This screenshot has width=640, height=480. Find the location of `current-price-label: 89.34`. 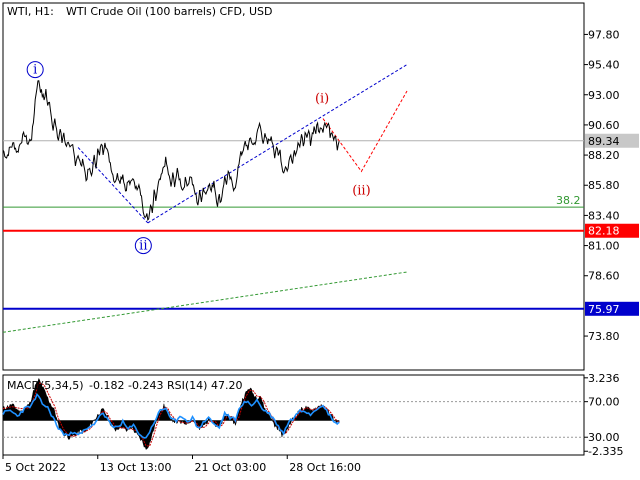

current-price-label: 89.34 is located at coordinates (604, 141).